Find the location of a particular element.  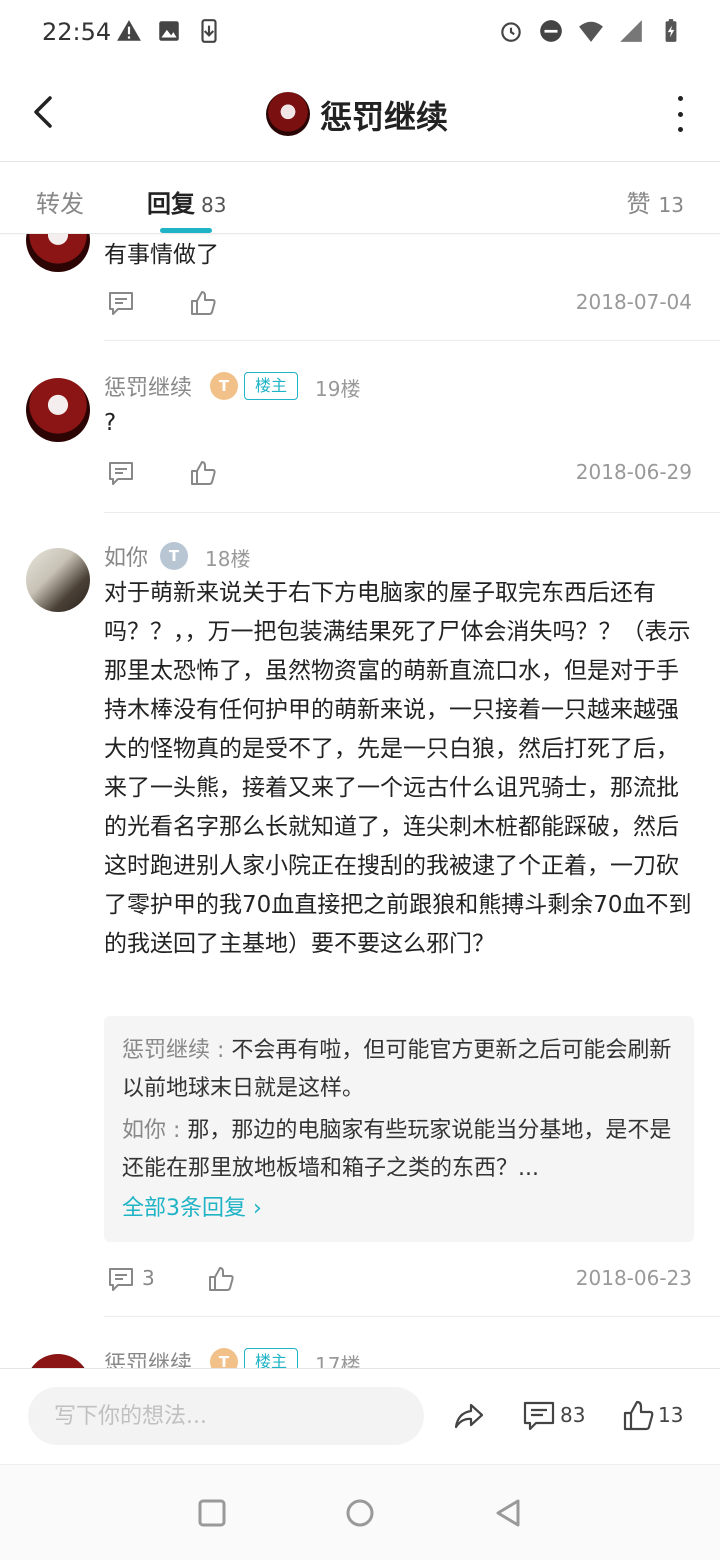

floor-number: 17楼 is located at coordinates (338, 1360).